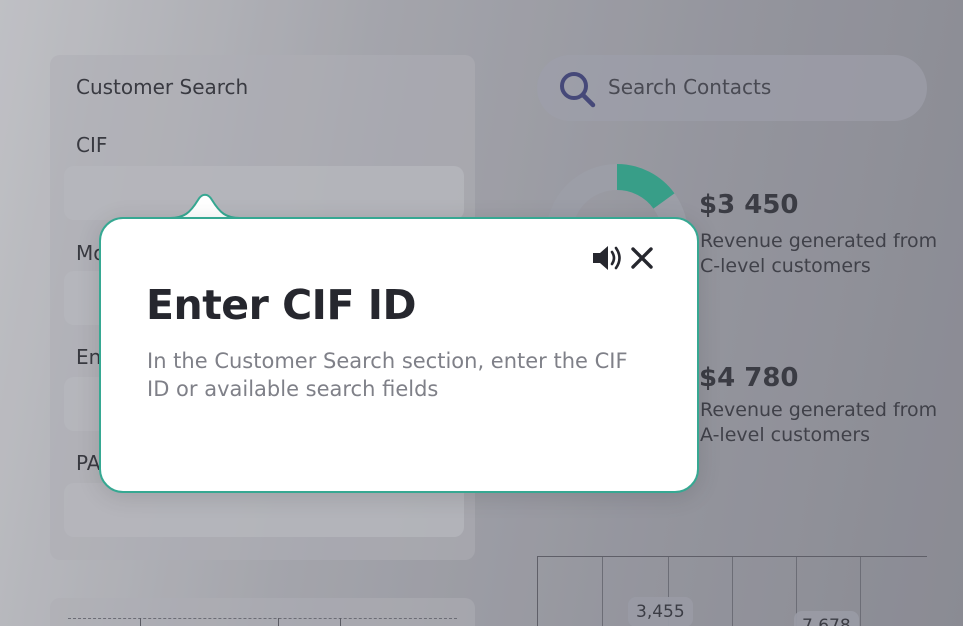 The width and height of the screenshot is (963, 626). What do you see at coordinates (281, 305) in the screenshot?
I see `tooltip-title: Enter CIF ID` at bounding box center [281, 305].